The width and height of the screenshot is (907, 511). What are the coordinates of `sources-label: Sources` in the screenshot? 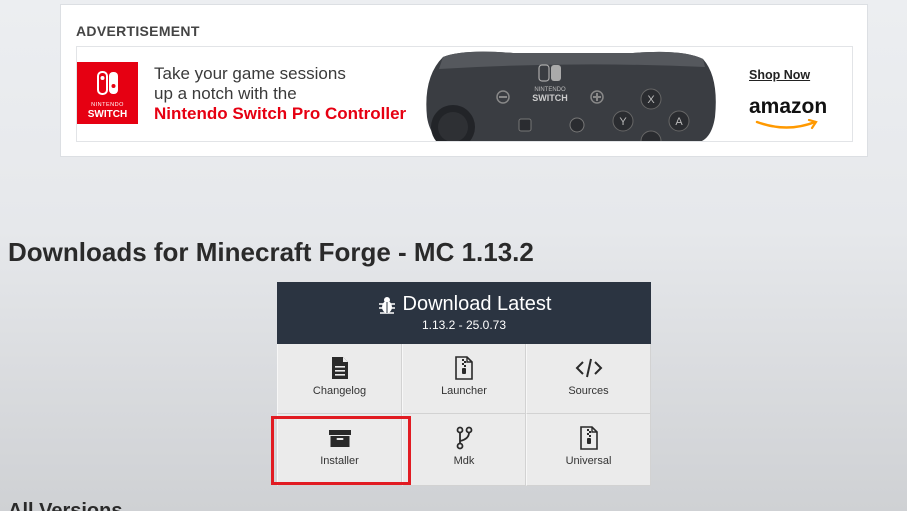 It's located at (588, 391).